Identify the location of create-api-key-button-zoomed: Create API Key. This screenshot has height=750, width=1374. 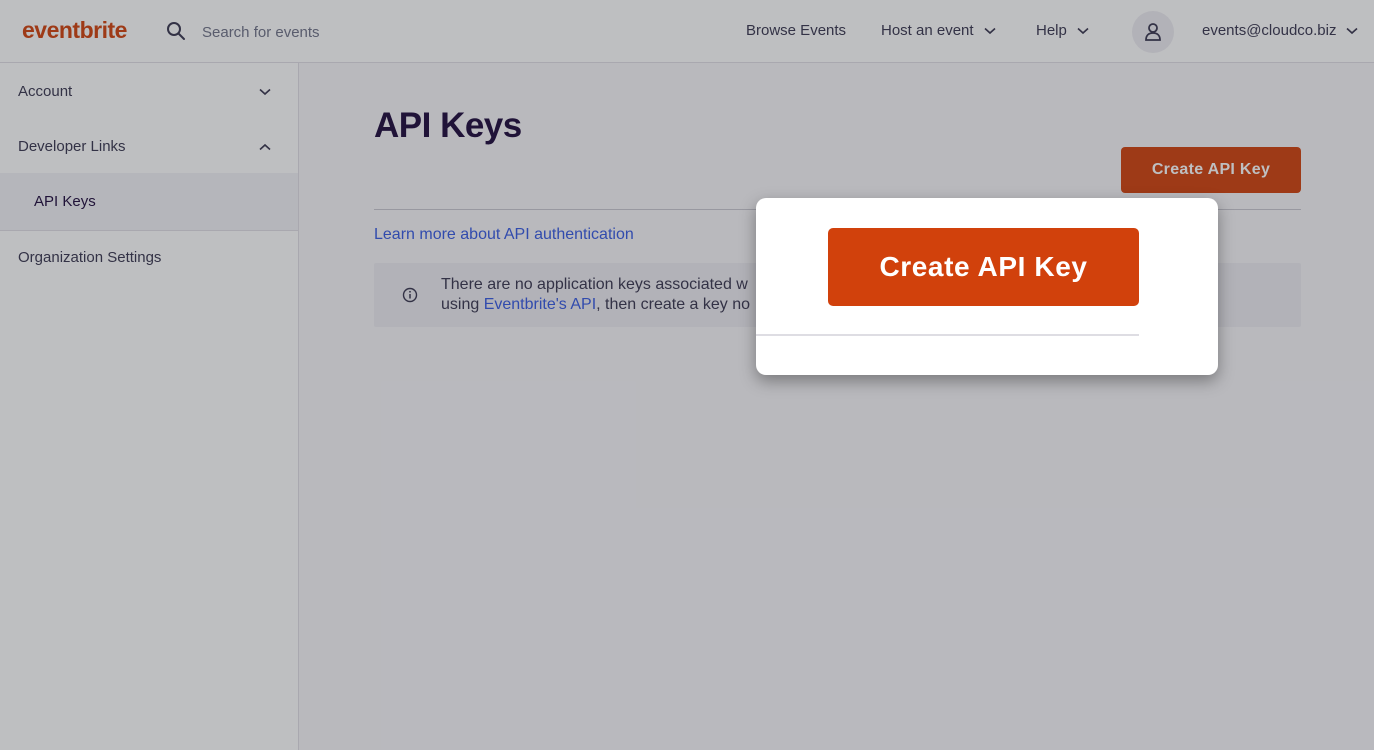
(983, 267).